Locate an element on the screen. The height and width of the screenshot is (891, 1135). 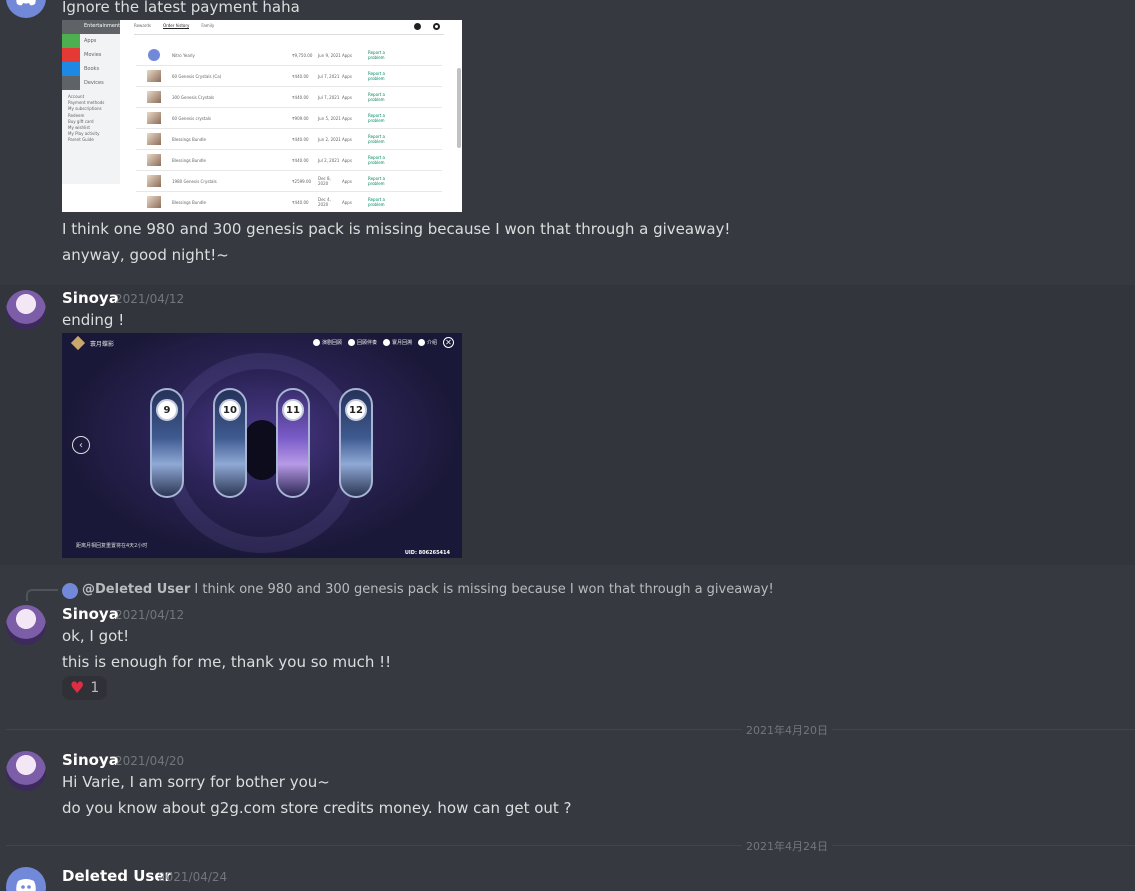
reply-author: @Deleted User is located at coordinates (136, 589).